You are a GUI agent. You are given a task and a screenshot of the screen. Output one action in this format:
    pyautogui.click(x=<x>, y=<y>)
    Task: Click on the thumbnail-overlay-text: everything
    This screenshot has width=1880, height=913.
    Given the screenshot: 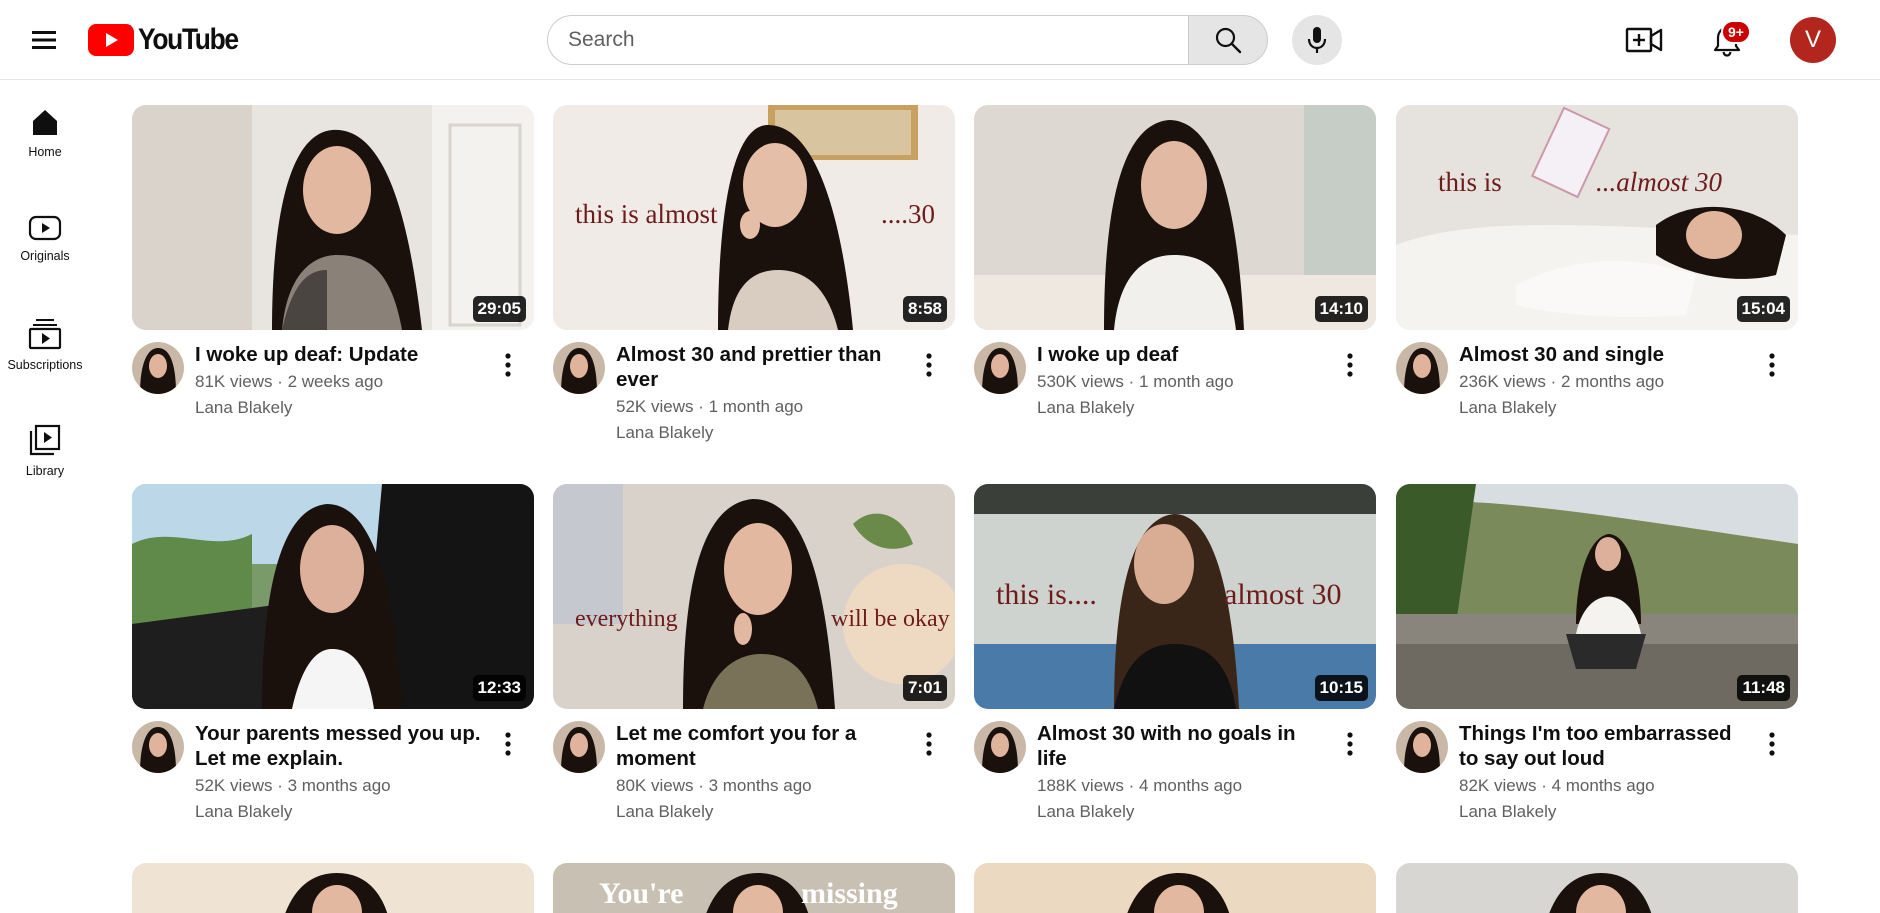 What is the action you would take?
    pyautogui.click(x=626, y=619)
    